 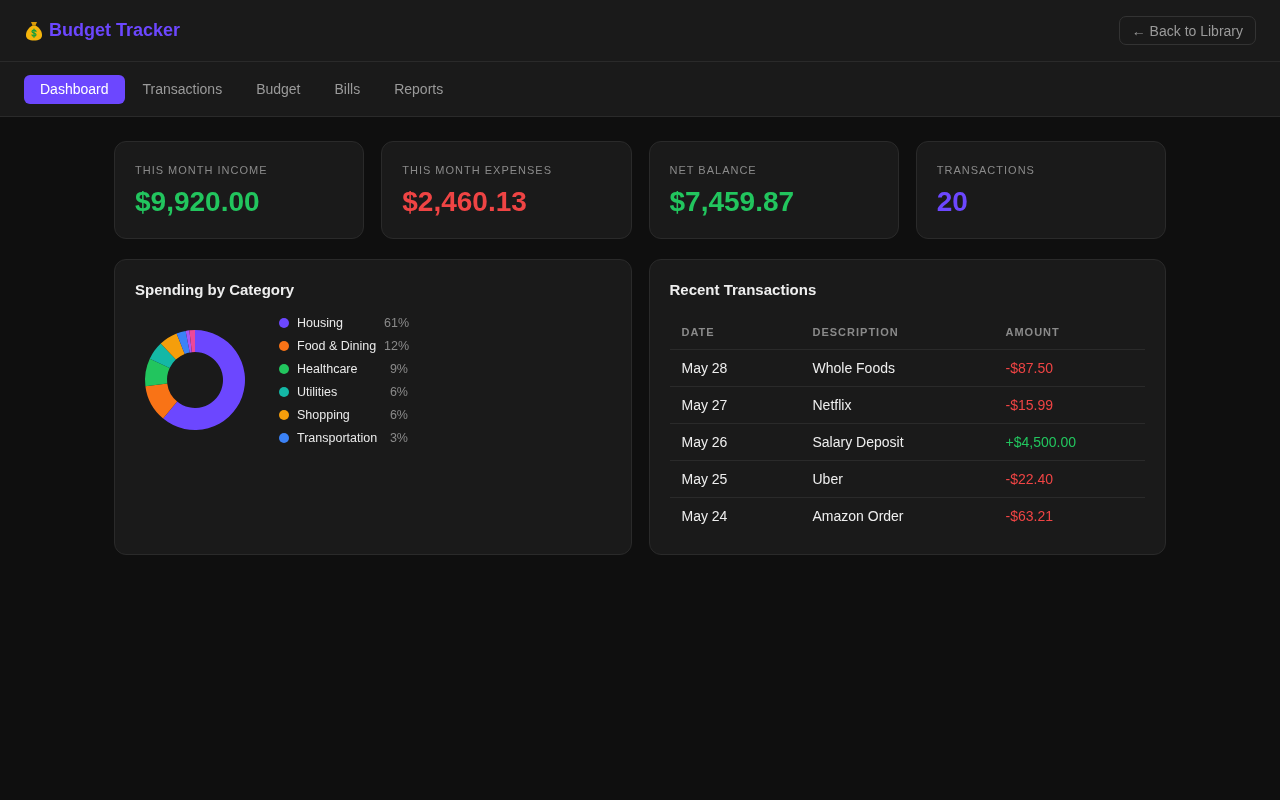 What do you see at coordinates (278, 89) in the screenshot?
I see `nav-tab: Budget` at bounding box center [278, 89].